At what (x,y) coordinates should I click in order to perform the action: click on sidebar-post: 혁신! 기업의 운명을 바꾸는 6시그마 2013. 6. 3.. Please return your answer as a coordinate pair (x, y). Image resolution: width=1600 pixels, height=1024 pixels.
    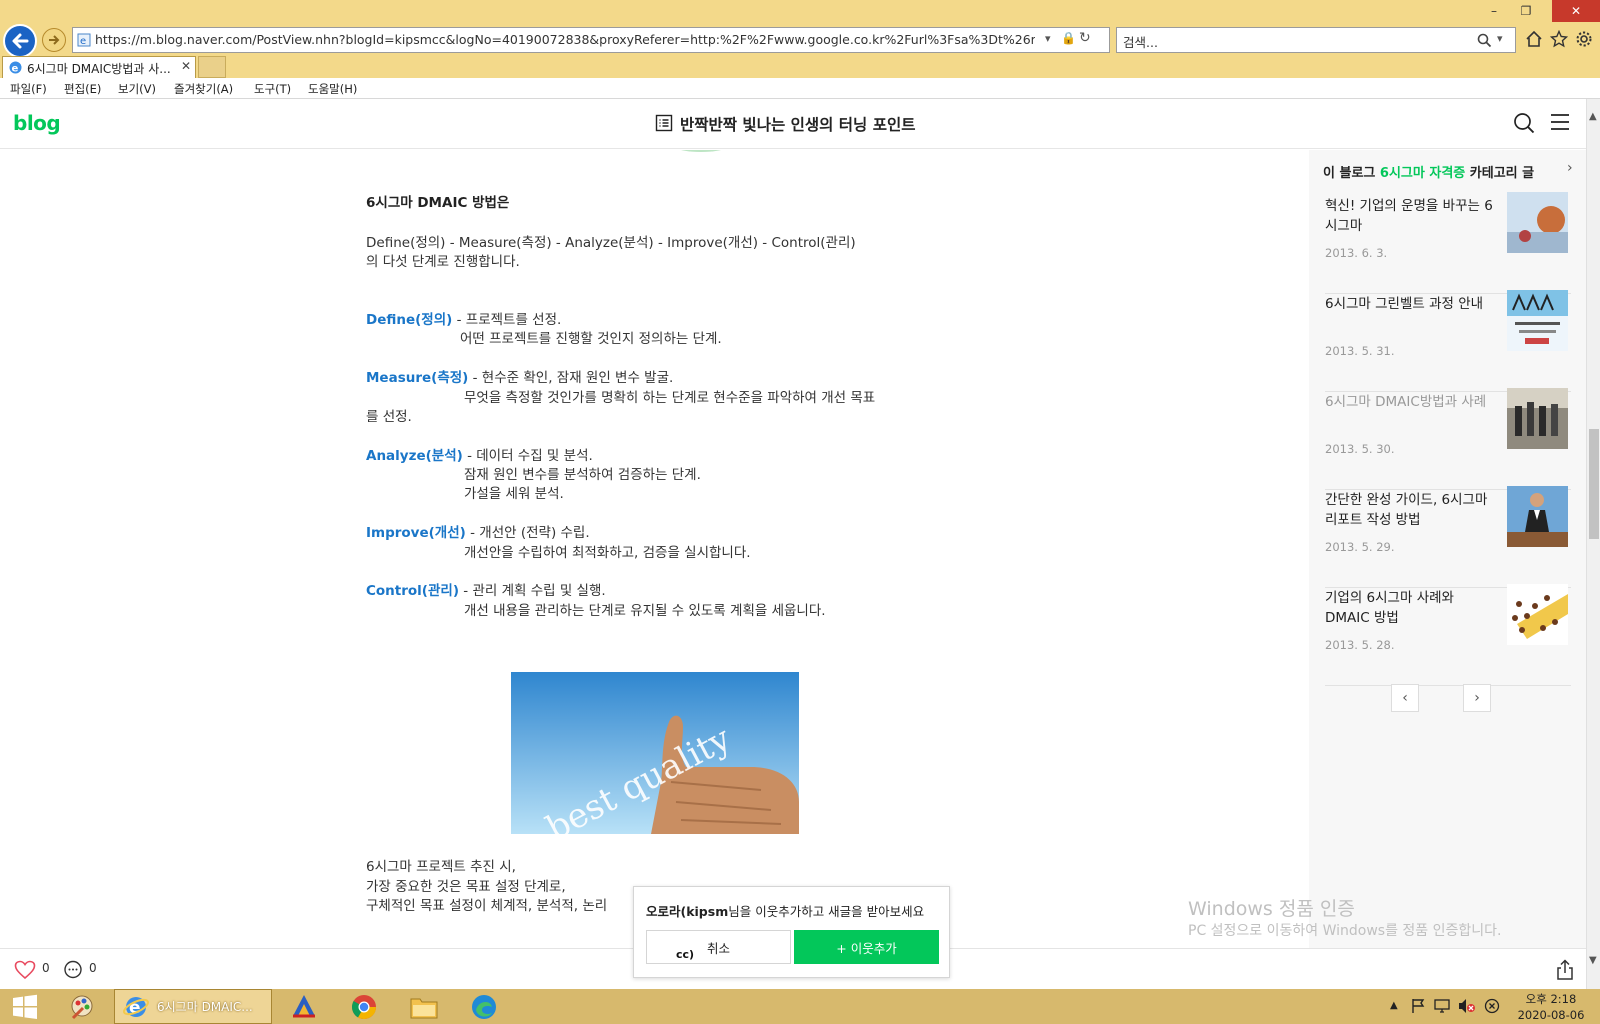
    Looking at the image, I should click on (1448, 243).